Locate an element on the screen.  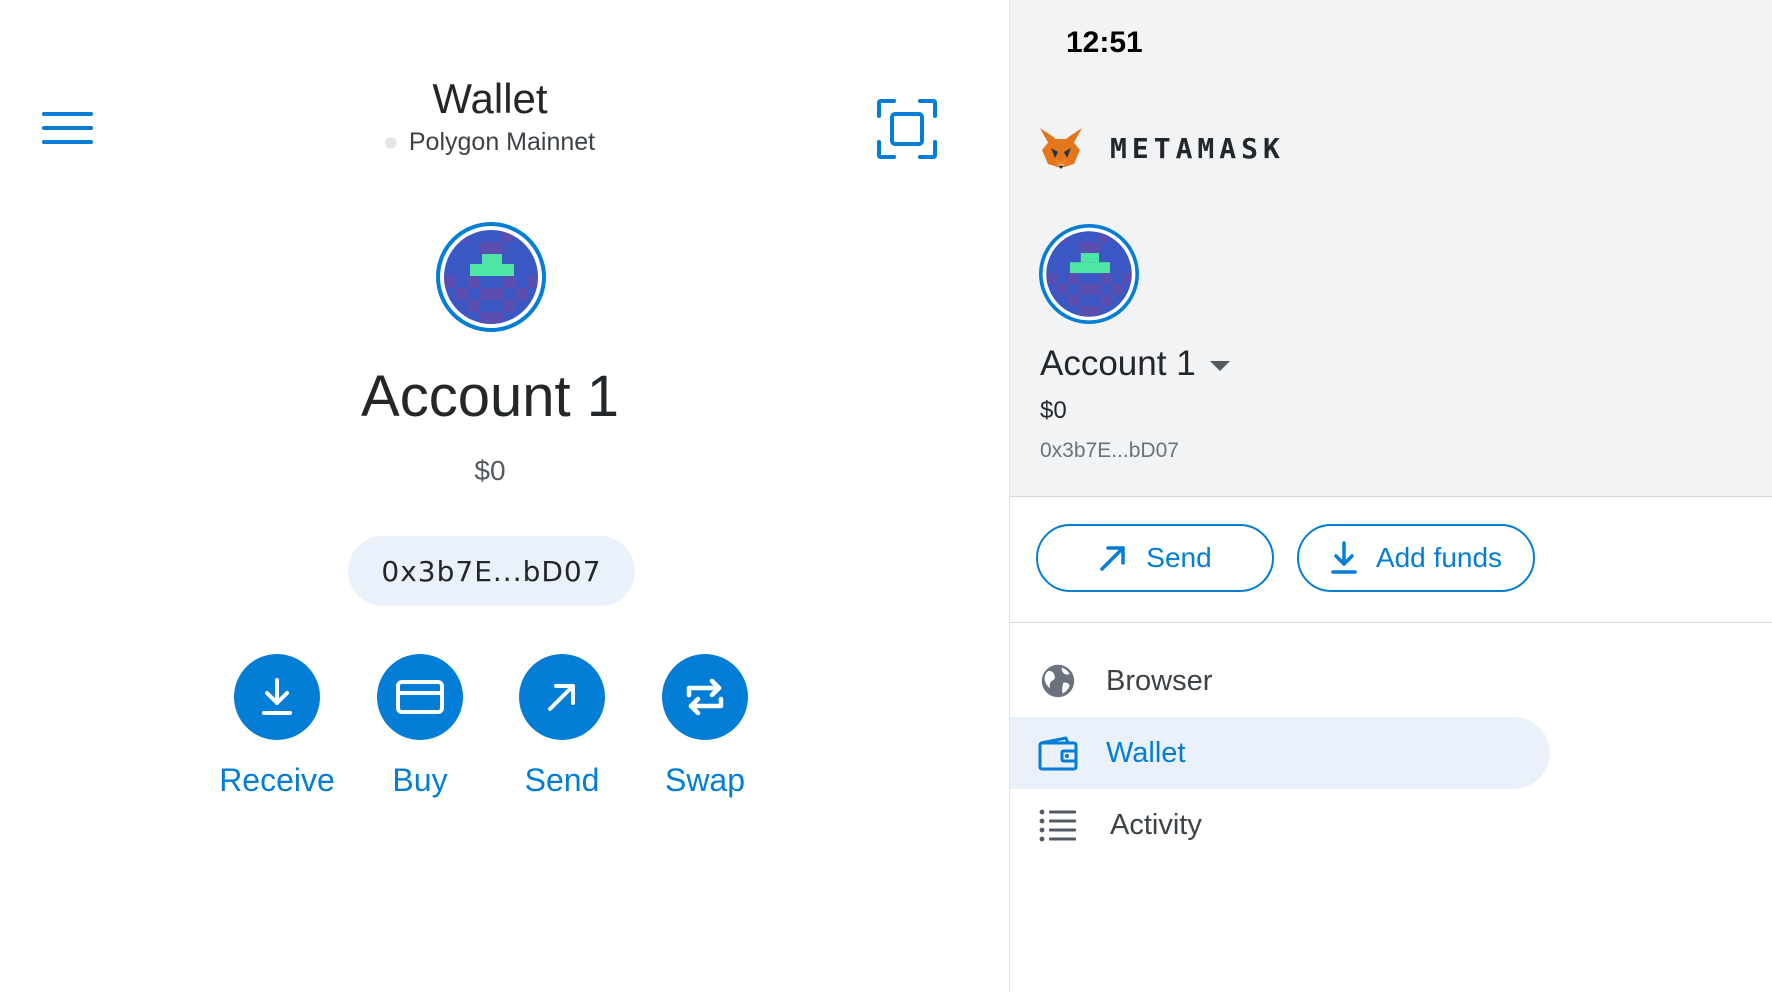
header: Wallet Polygon Mainnet is located at coordinates (490, 115).